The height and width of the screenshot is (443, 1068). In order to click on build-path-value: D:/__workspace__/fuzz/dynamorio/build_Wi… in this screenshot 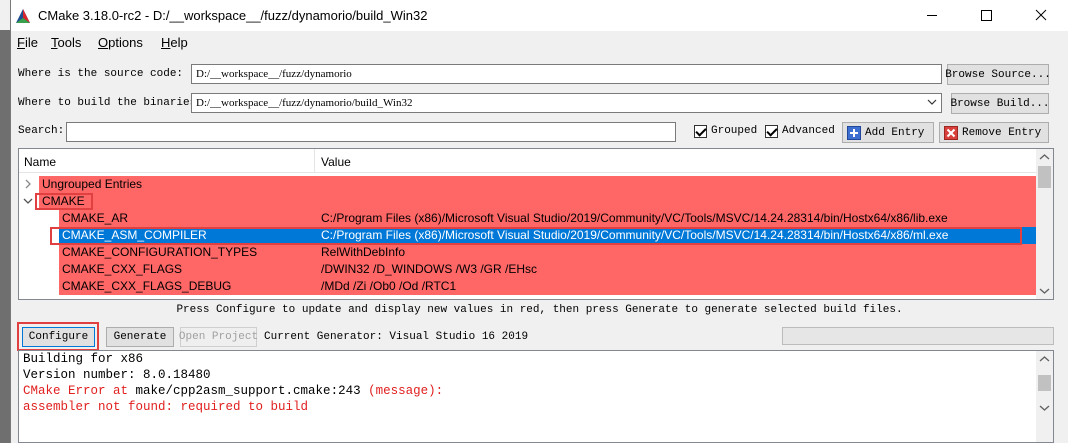, I will do `click(304, 103)`.